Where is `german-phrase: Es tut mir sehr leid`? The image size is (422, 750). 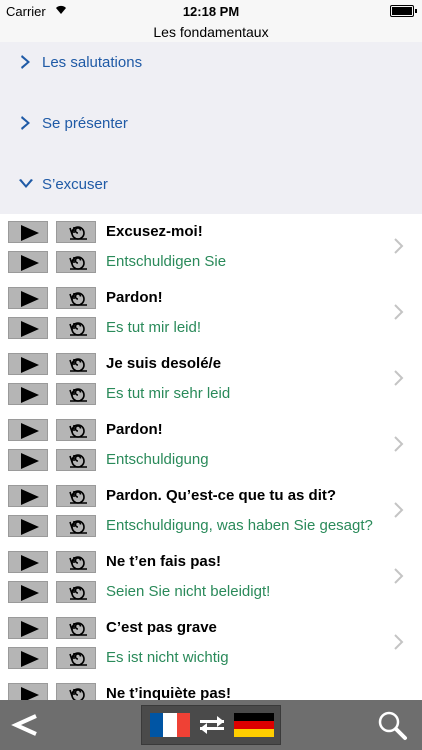
german-phrase: Es tut mir sehr leid is located at coordinates (168, 393).